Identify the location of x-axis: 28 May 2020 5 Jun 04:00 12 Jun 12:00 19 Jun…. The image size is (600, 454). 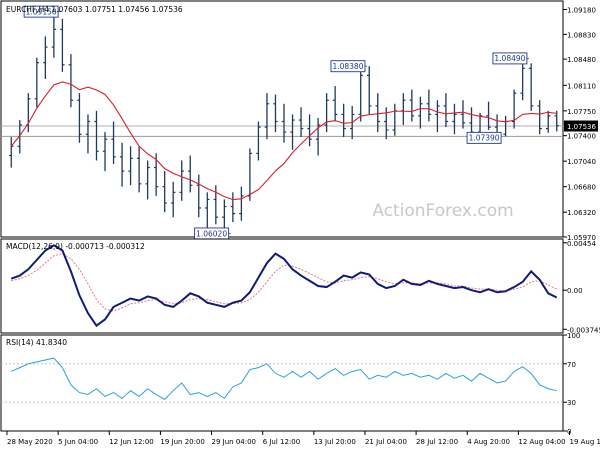
(303, 438).